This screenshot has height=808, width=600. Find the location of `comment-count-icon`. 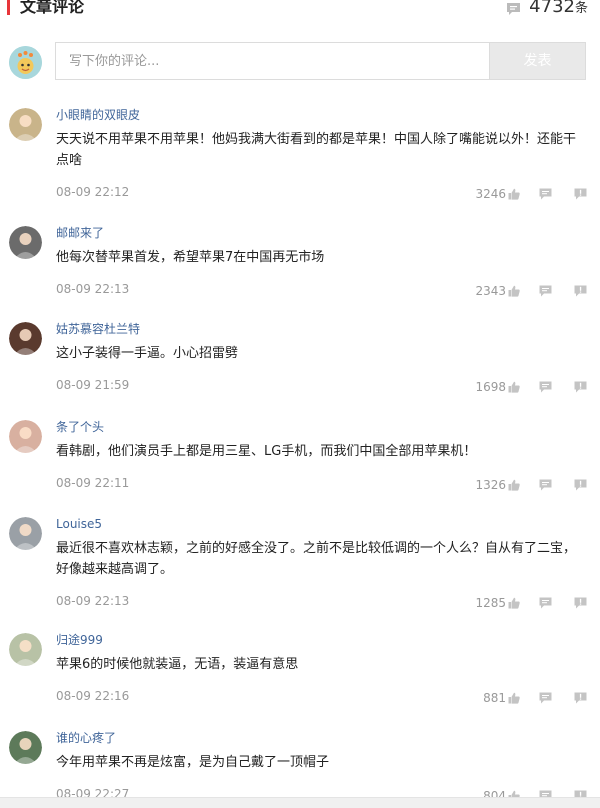

comment-count-icon is located at coordinates (513, 11).